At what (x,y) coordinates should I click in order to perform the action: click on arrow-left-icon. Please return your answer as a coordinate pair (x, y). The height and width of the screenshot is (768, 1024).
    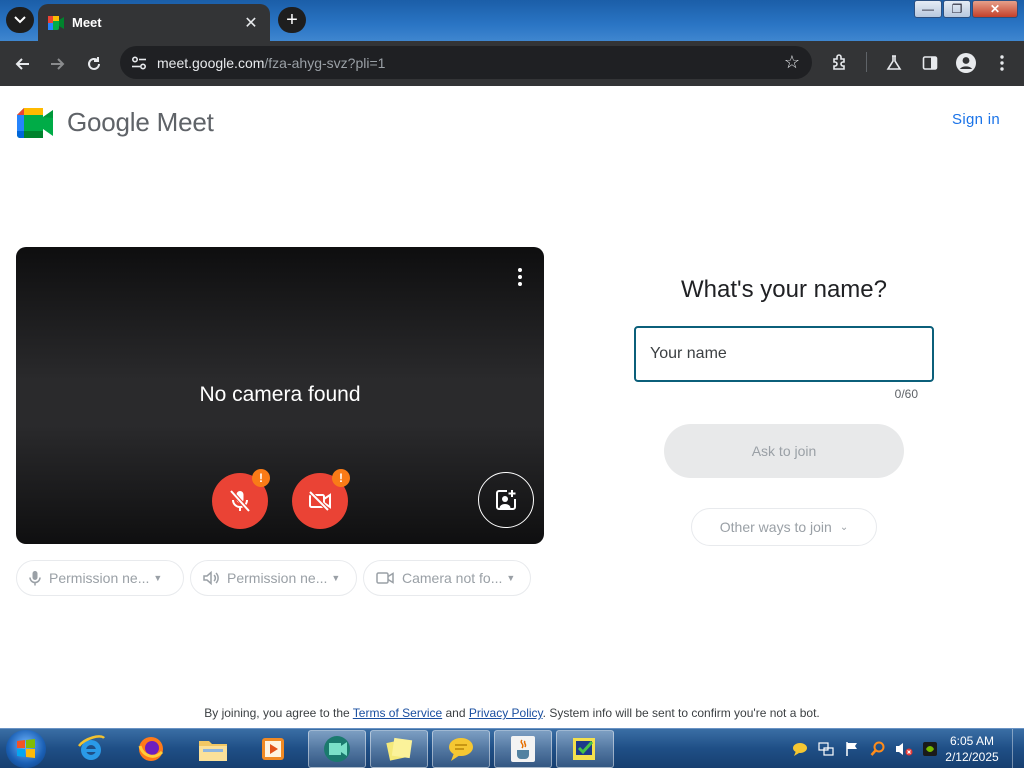
    Looking at the image, I should click on (22, 64).